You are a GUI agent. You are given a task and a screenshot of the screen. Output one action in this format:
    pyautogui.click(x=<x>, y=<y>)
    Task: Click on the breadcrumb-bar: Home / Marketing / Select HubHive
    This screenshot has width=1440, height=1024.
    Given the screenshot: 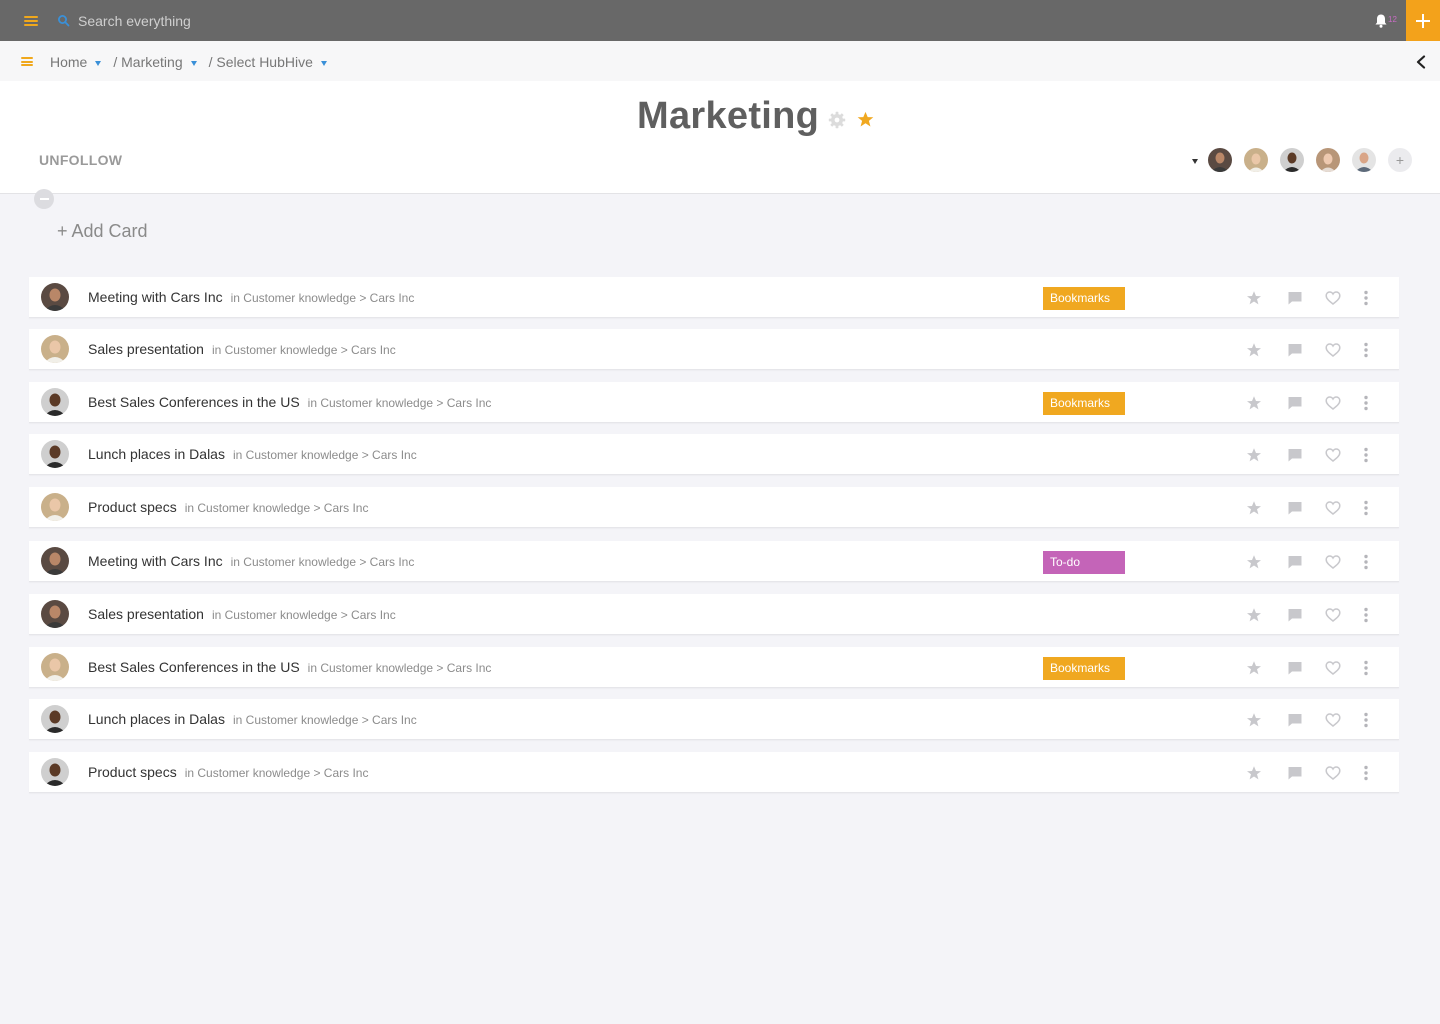 What is the action you would take?
    pyautogui.click(x=720, y=61)
    